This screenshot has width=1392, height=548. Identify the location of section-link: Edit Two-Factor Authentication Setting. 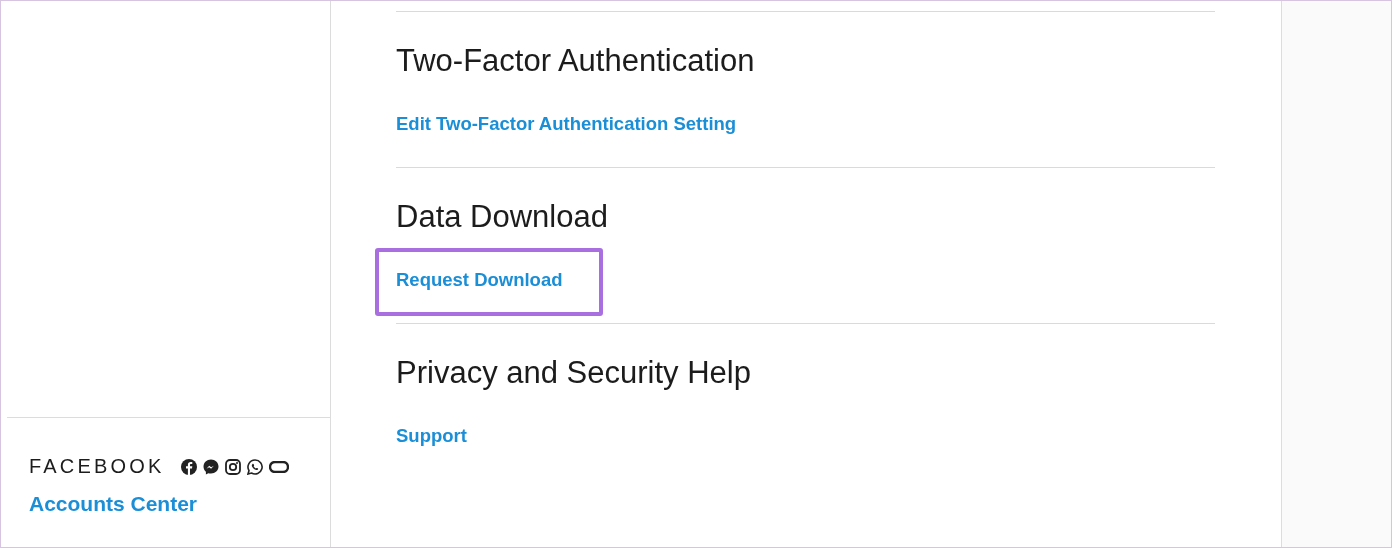
(566, 124).